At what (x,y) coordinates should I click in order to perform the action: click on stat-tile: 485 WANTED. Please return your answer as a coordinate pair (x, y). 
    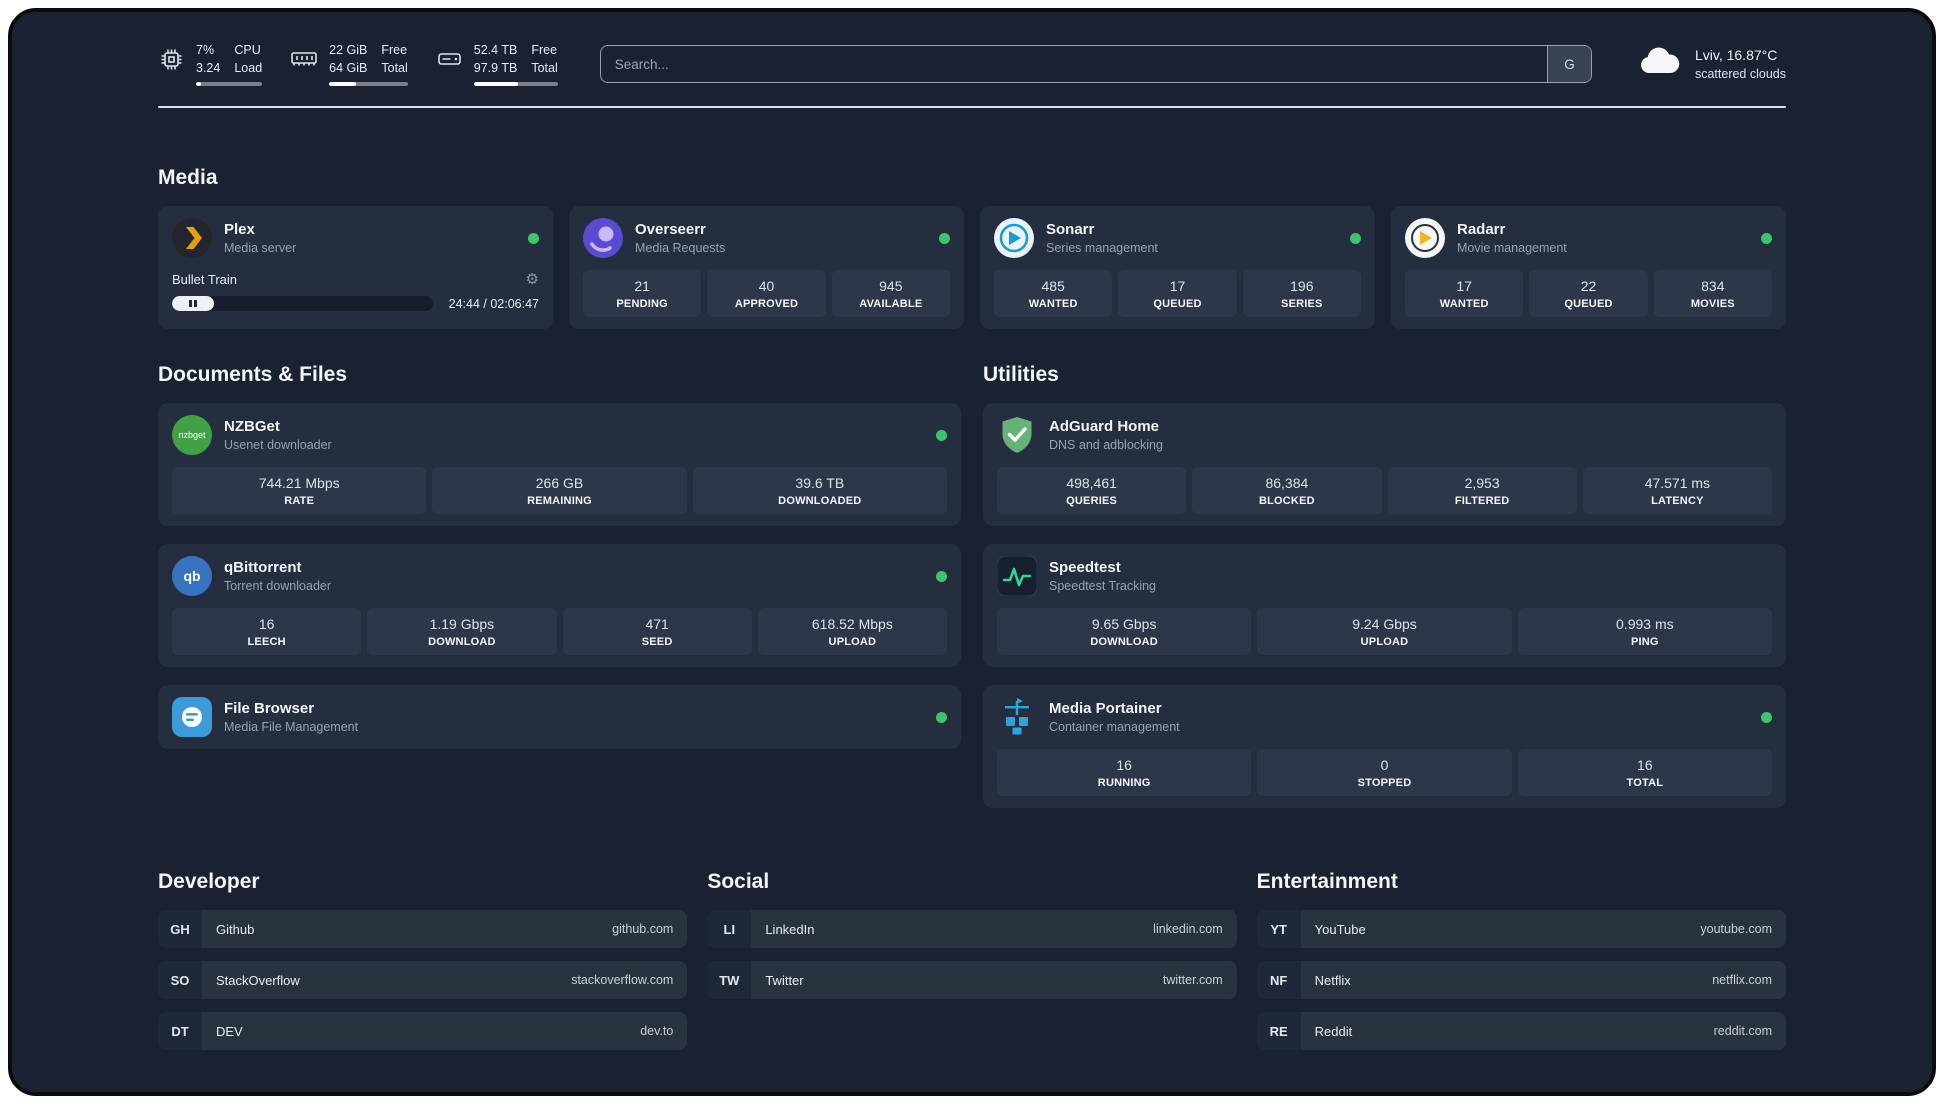
    Looking at the image, I should click on (1053, 293).